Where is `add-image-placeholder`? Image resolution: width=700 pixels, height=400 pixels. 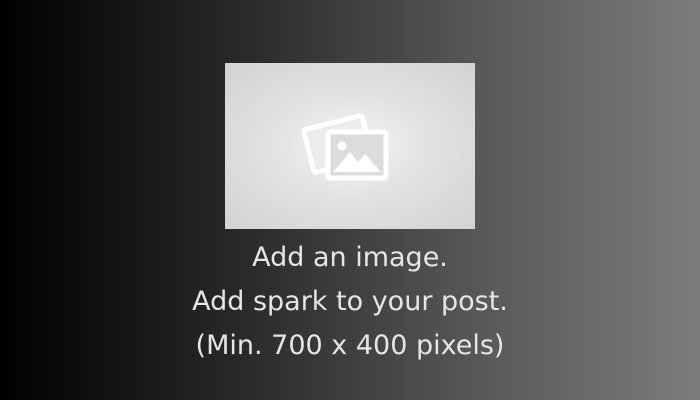 add-image-placeholder is located at coordinates (350, 146).